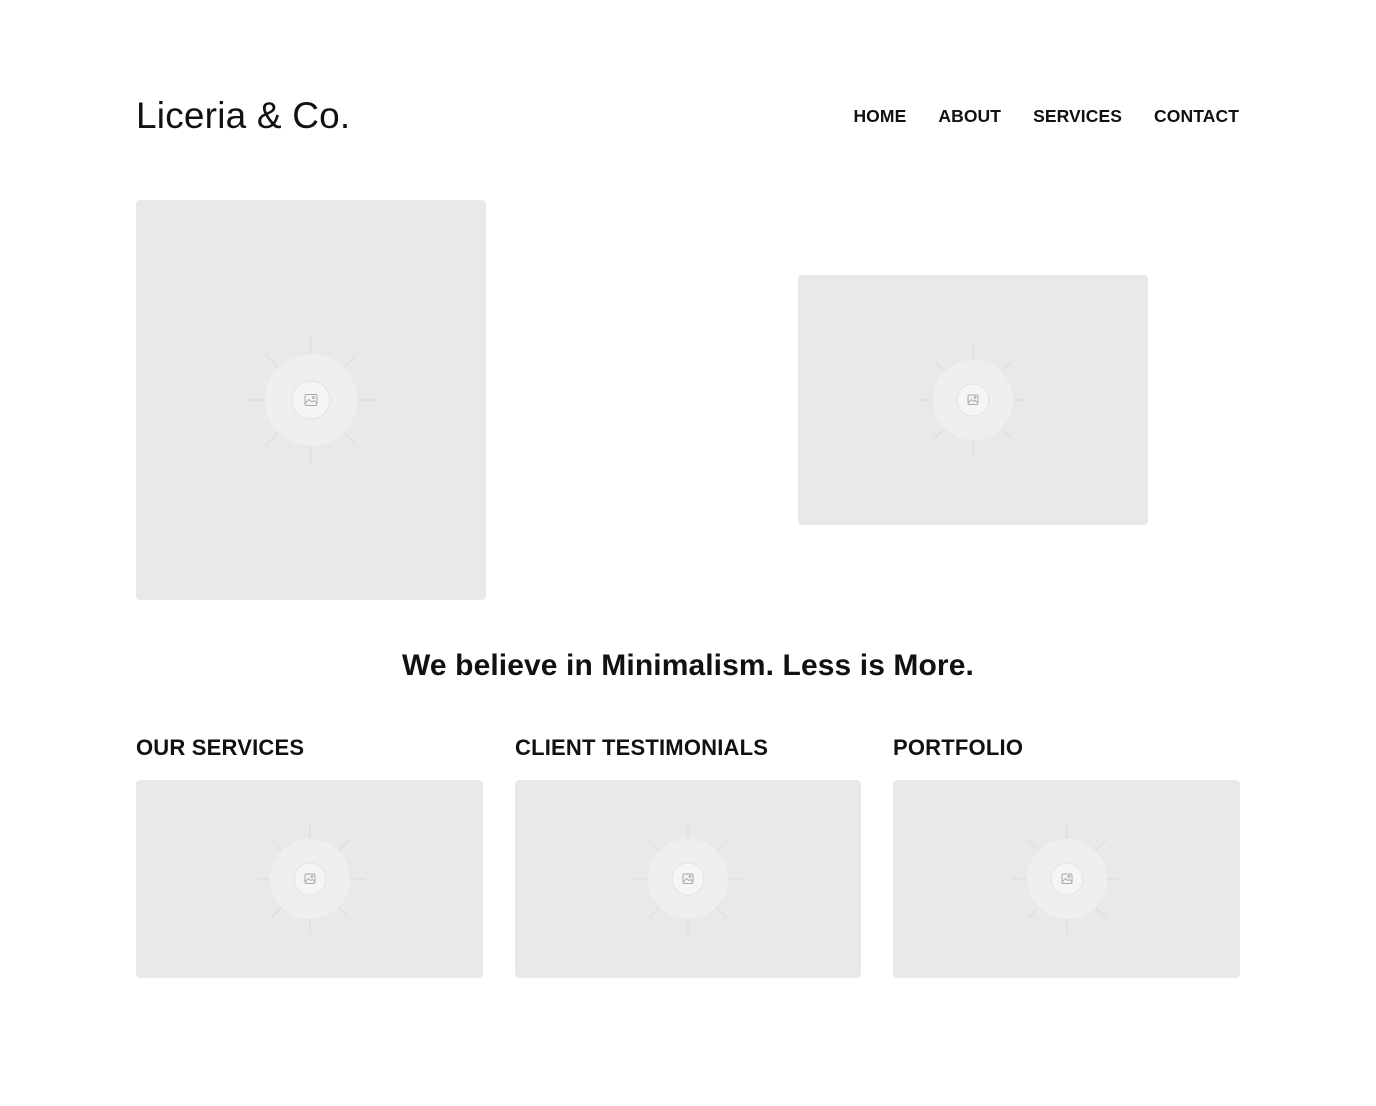  I want to click on services-image, so click(309, 879).